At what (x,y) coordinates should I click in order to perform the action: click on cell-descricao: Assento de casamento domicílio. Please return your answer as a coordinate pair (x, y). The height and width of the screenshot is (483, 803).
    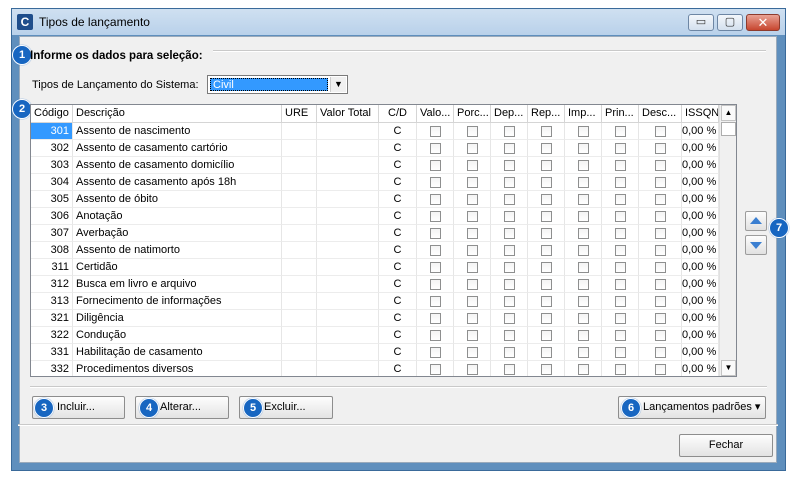
    Looking at the image, I should click on (177, 165).